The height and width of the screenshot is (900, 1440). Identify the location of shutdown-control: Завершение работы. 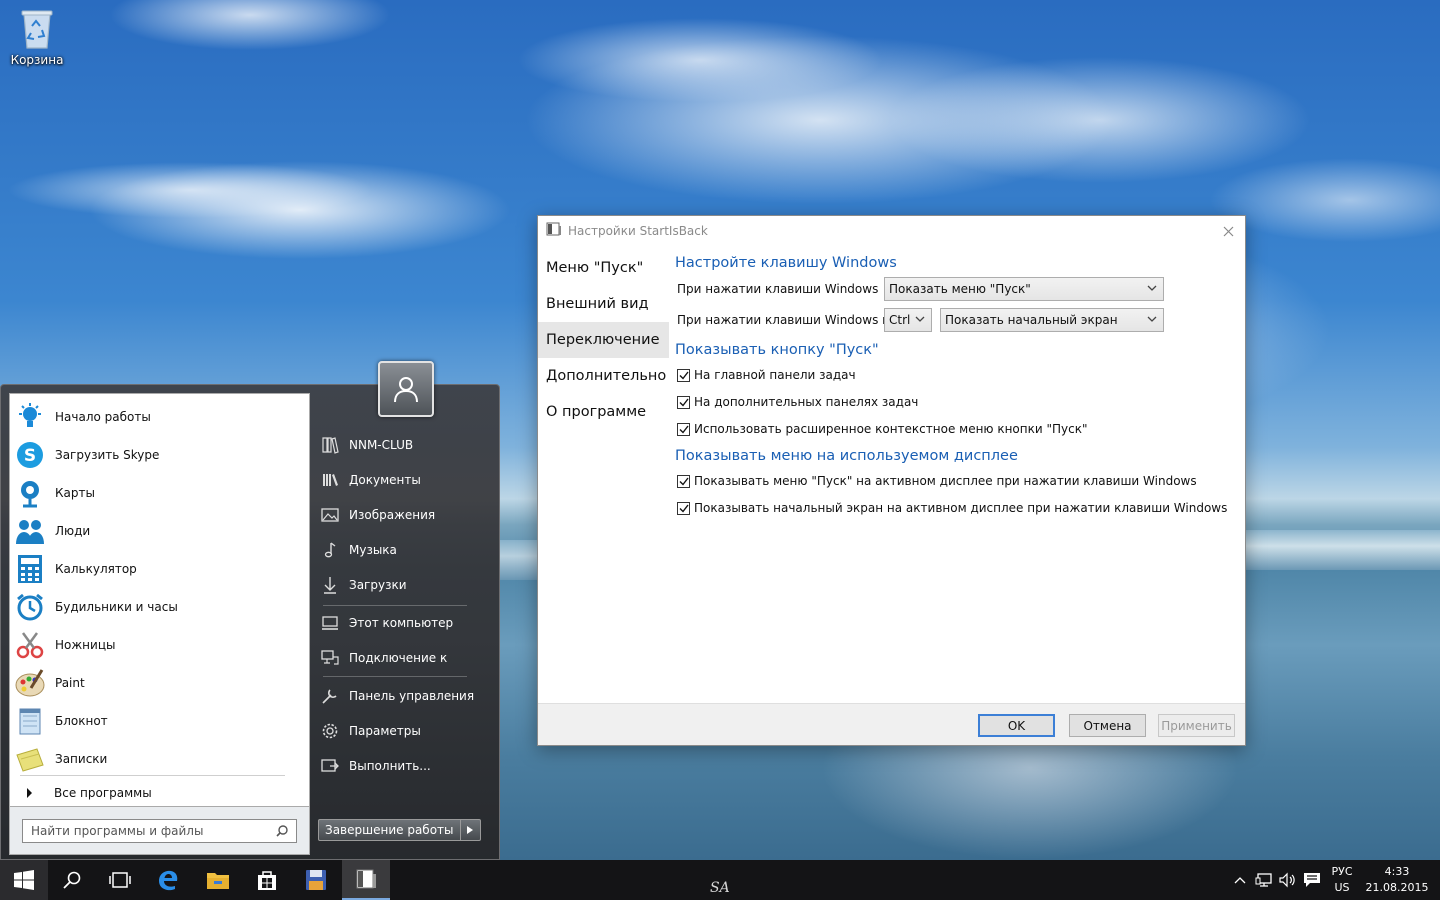
(399, 830).